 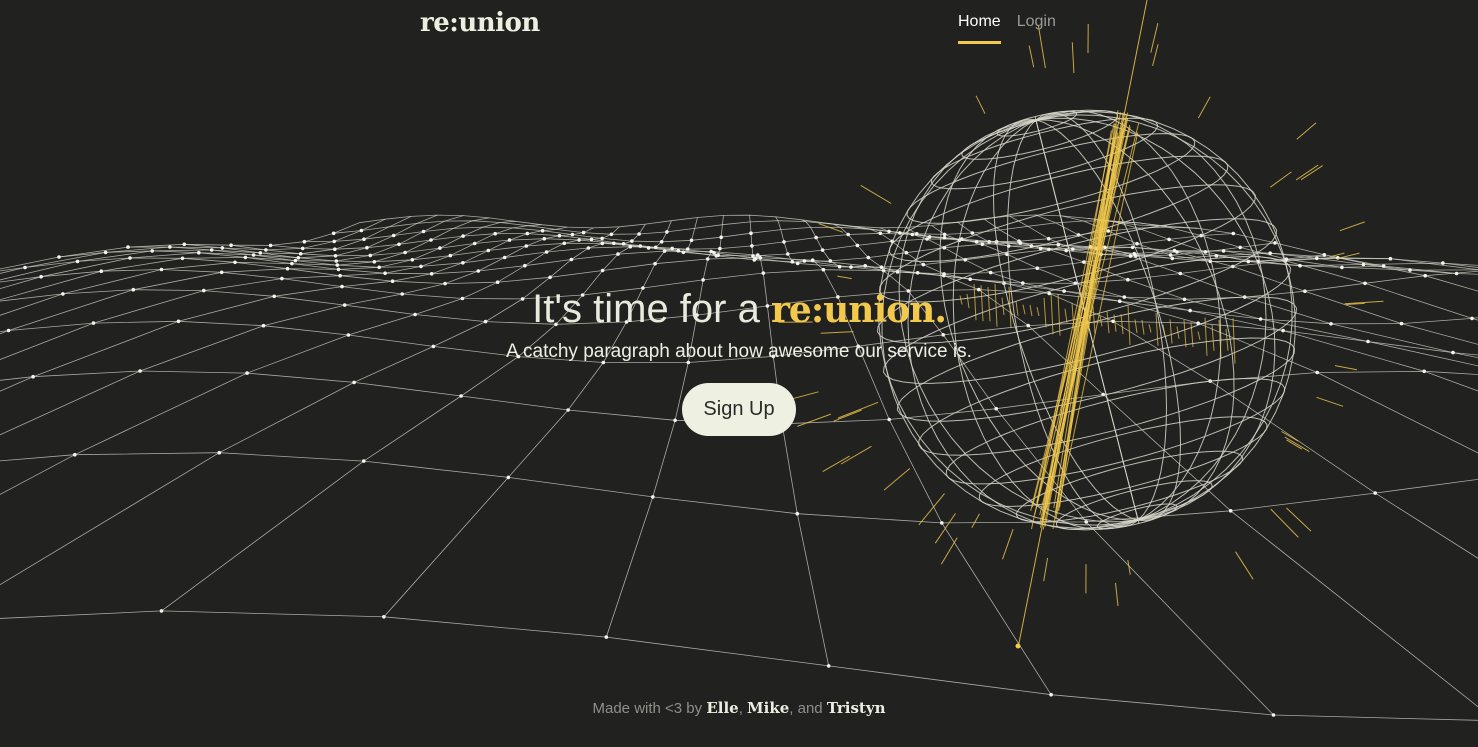 What do you see at coordinates (856, 708) in the screenshot?
I see `footer-name-tristyn: Tristyn` at bounding box center [856, 708].